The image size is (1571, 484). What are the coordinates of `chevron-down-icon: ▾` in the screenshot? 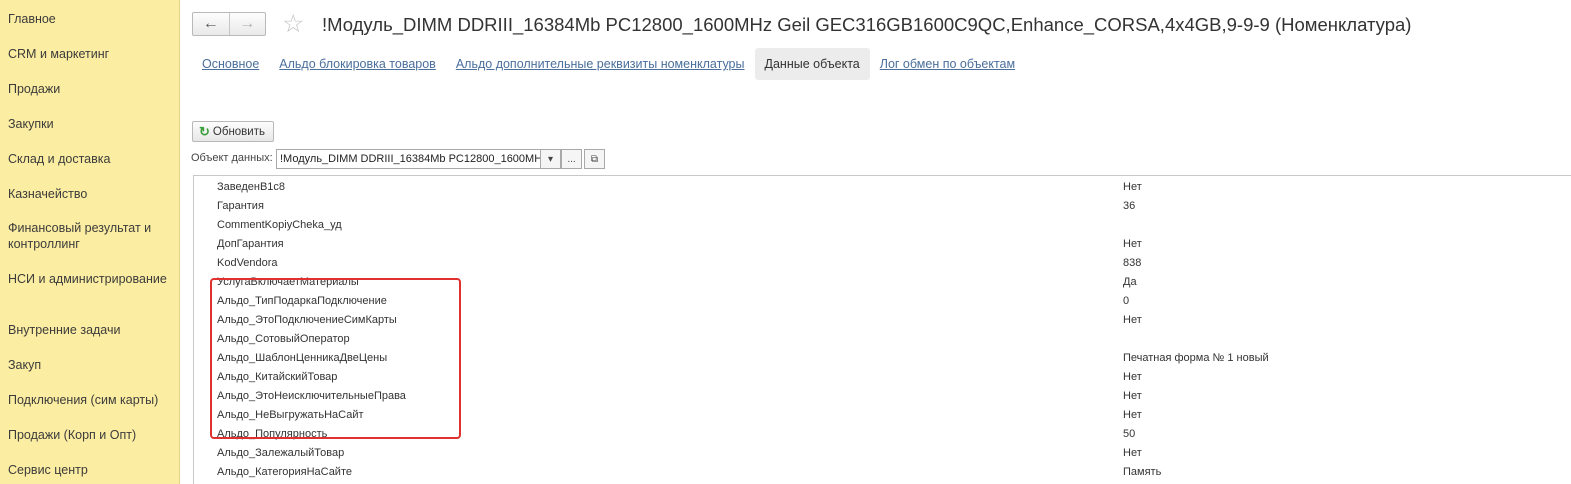 It's located at (550, 159).